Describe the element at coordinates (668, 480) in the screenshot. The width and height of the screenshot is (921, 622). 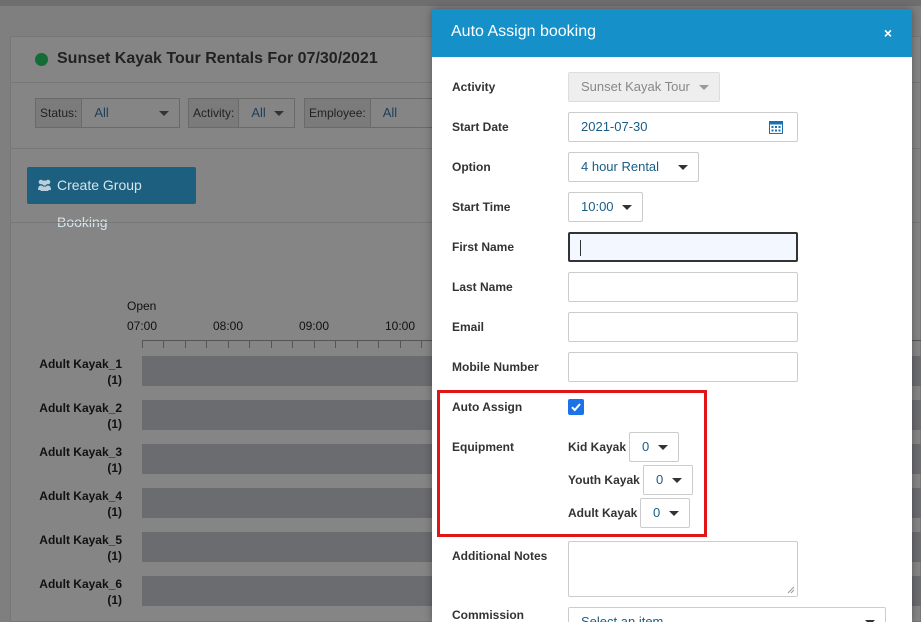
I see `youth-kayak-select: 0` at that location.